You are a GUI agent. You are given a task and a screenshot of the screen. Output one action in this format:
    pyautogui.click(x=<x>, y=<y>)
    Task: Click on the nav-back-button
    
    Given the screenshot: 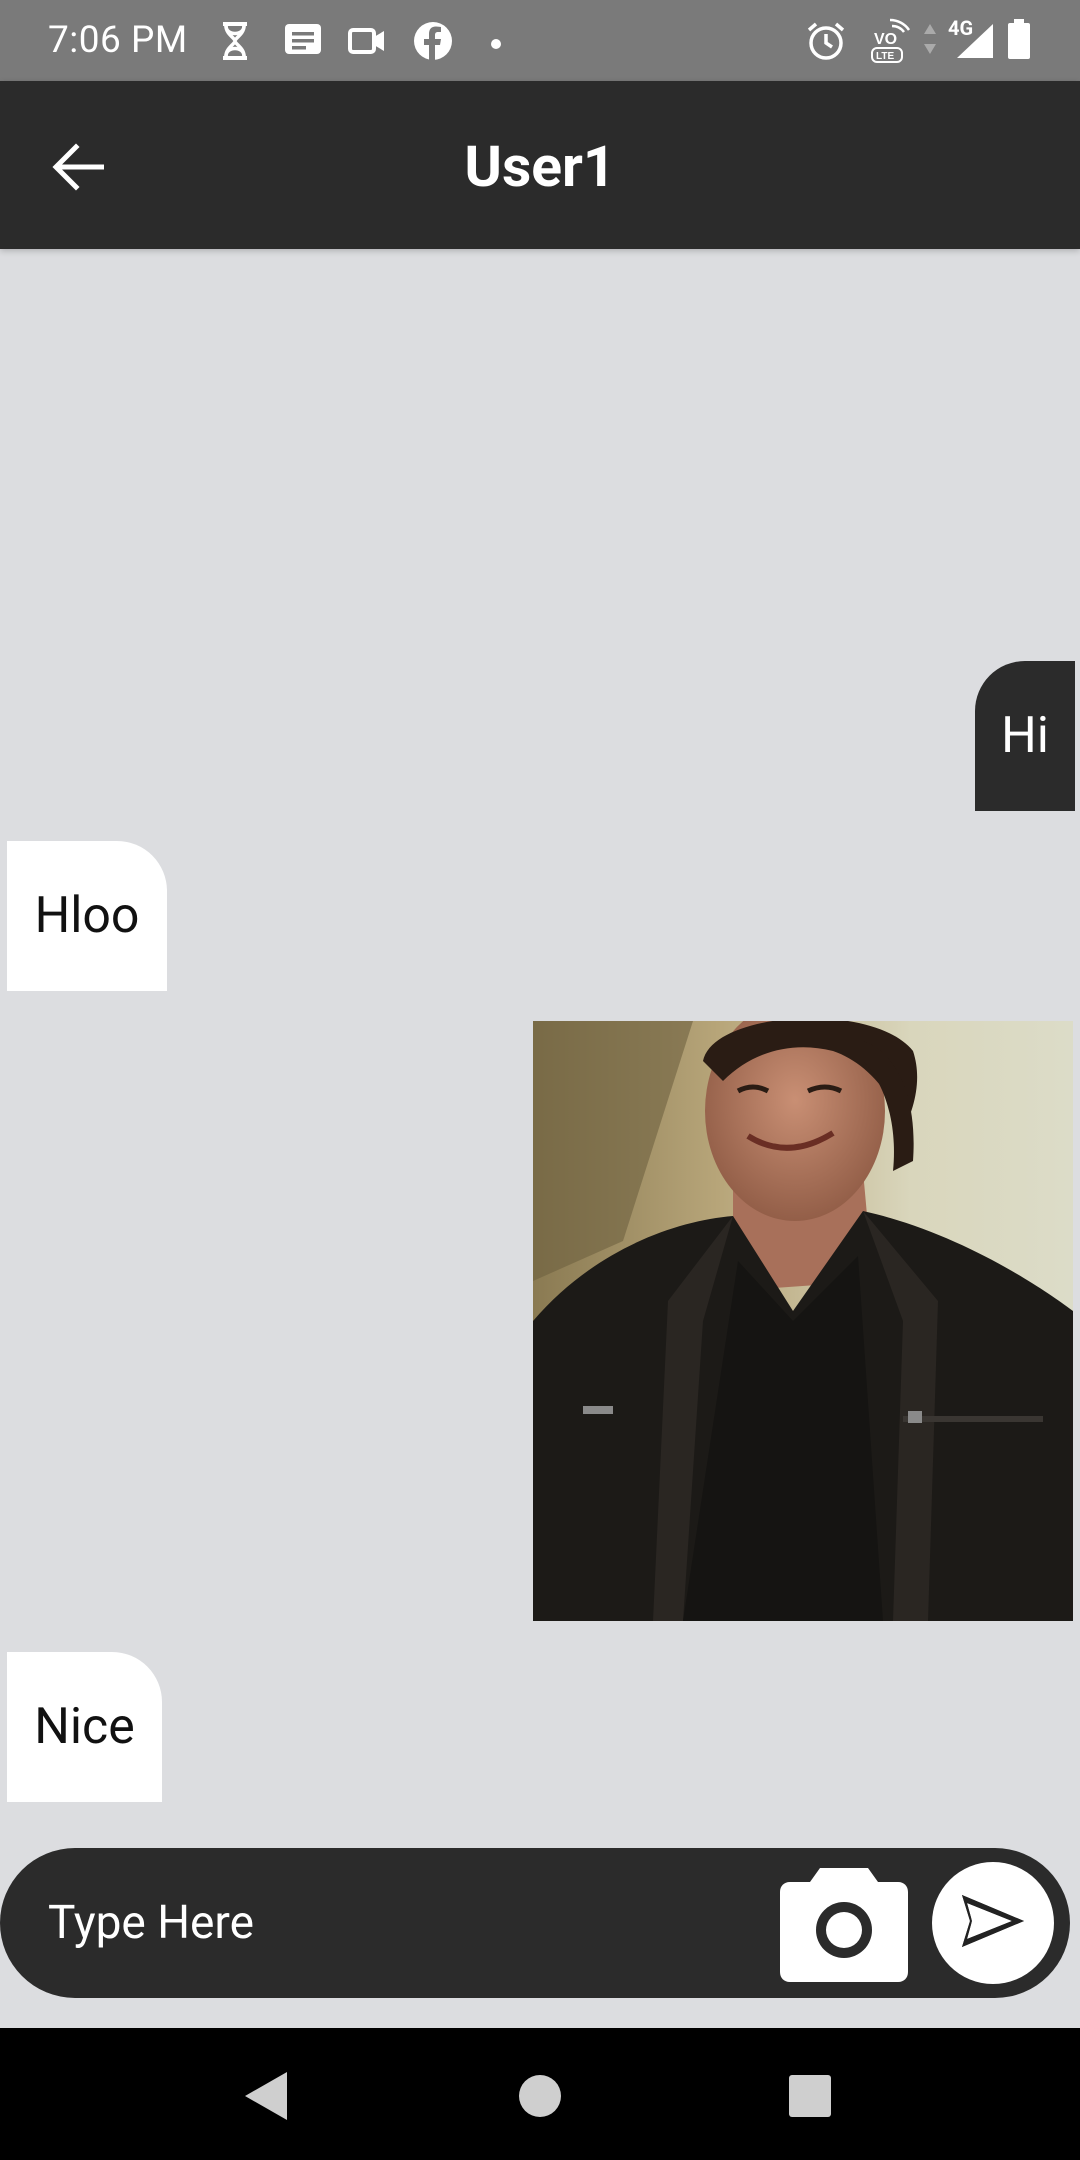 What is the action you would take?
    pyautogui.click(x=267, y=2098)
    